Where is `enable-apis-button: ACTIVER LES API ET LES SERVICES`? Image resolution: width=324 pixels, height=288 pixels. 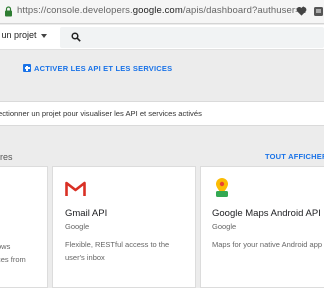 enable-apis-button: ACTIVER LES API ET LES SERVICES is located at coordinates (97, 71).